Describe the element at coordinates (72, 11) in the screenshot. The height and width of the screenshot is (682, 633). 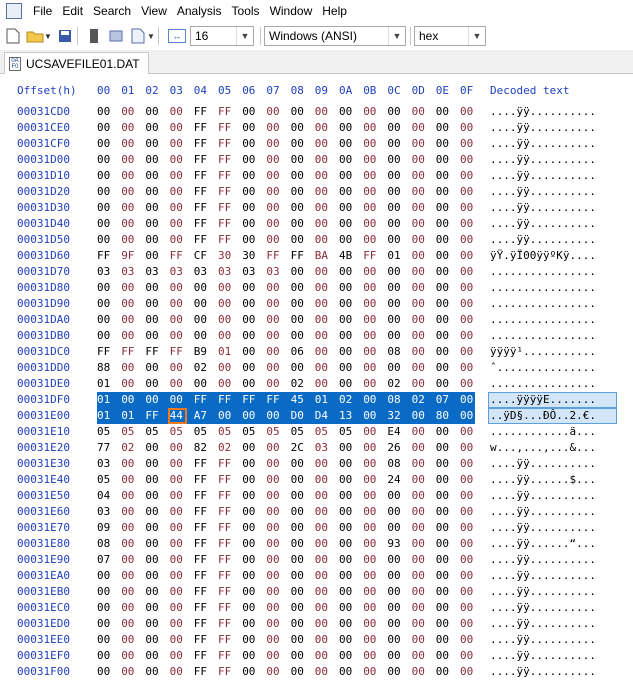
I see `menu-edit: Edit` at that location.